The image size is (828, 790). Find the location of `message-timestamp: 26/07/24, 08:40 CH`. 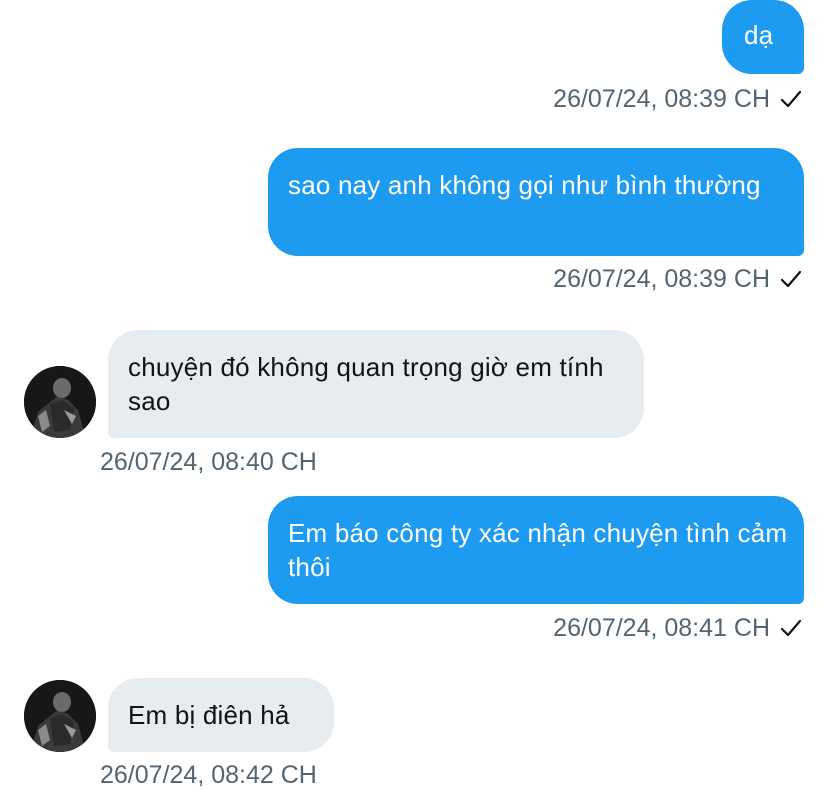

message-timestamp: 26/07/24, 08:40 CH is located at coordinates (208, 462).